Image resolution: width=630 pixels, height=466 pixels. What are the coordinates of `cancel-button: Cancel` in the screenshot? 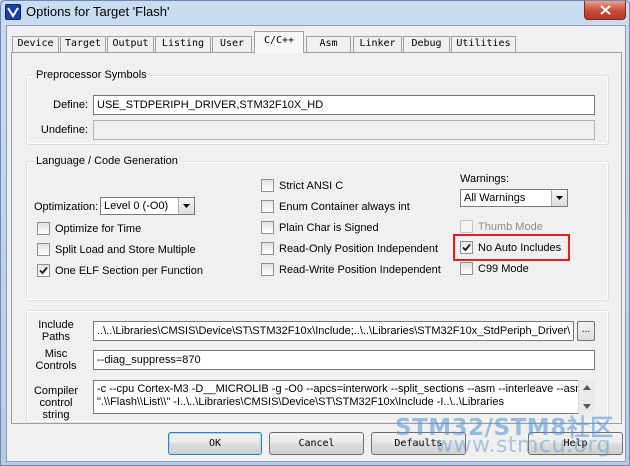 It's located at (316, 443).